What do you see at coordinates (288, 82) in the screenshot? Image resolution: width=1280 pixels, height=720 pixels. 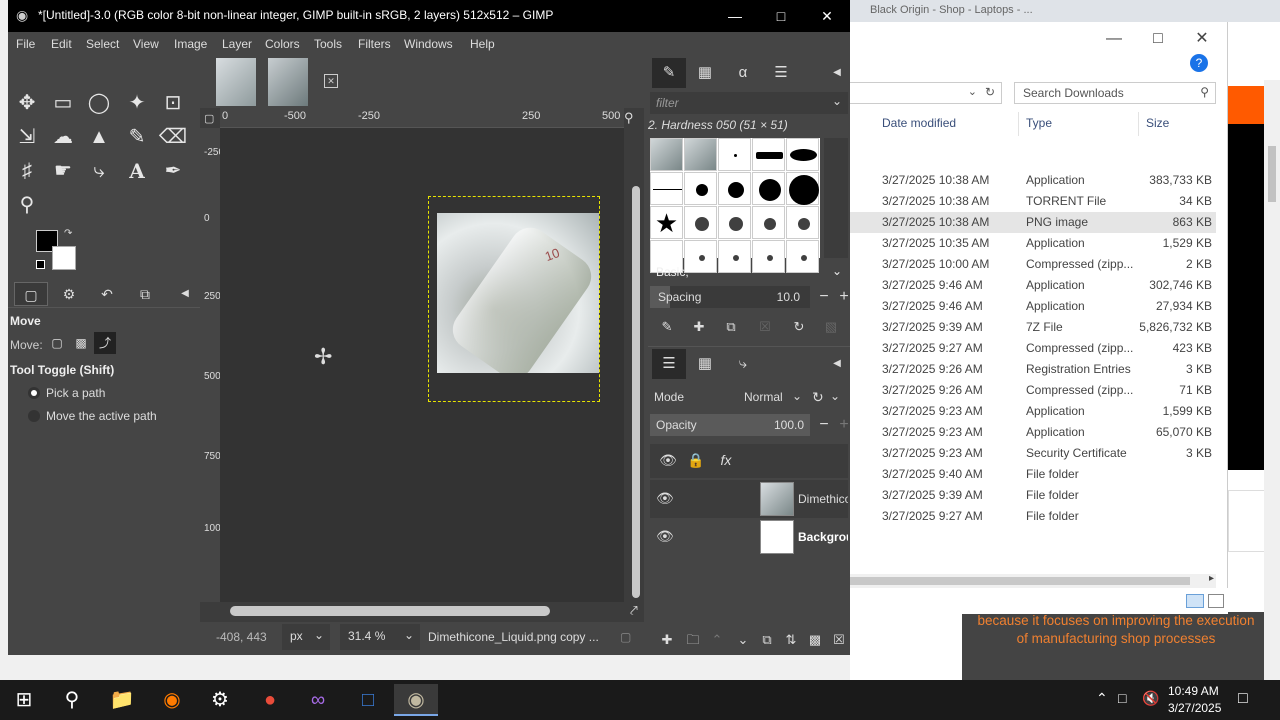 I see `image-tab-thumbnail-active` at bounding box center [288, 82].